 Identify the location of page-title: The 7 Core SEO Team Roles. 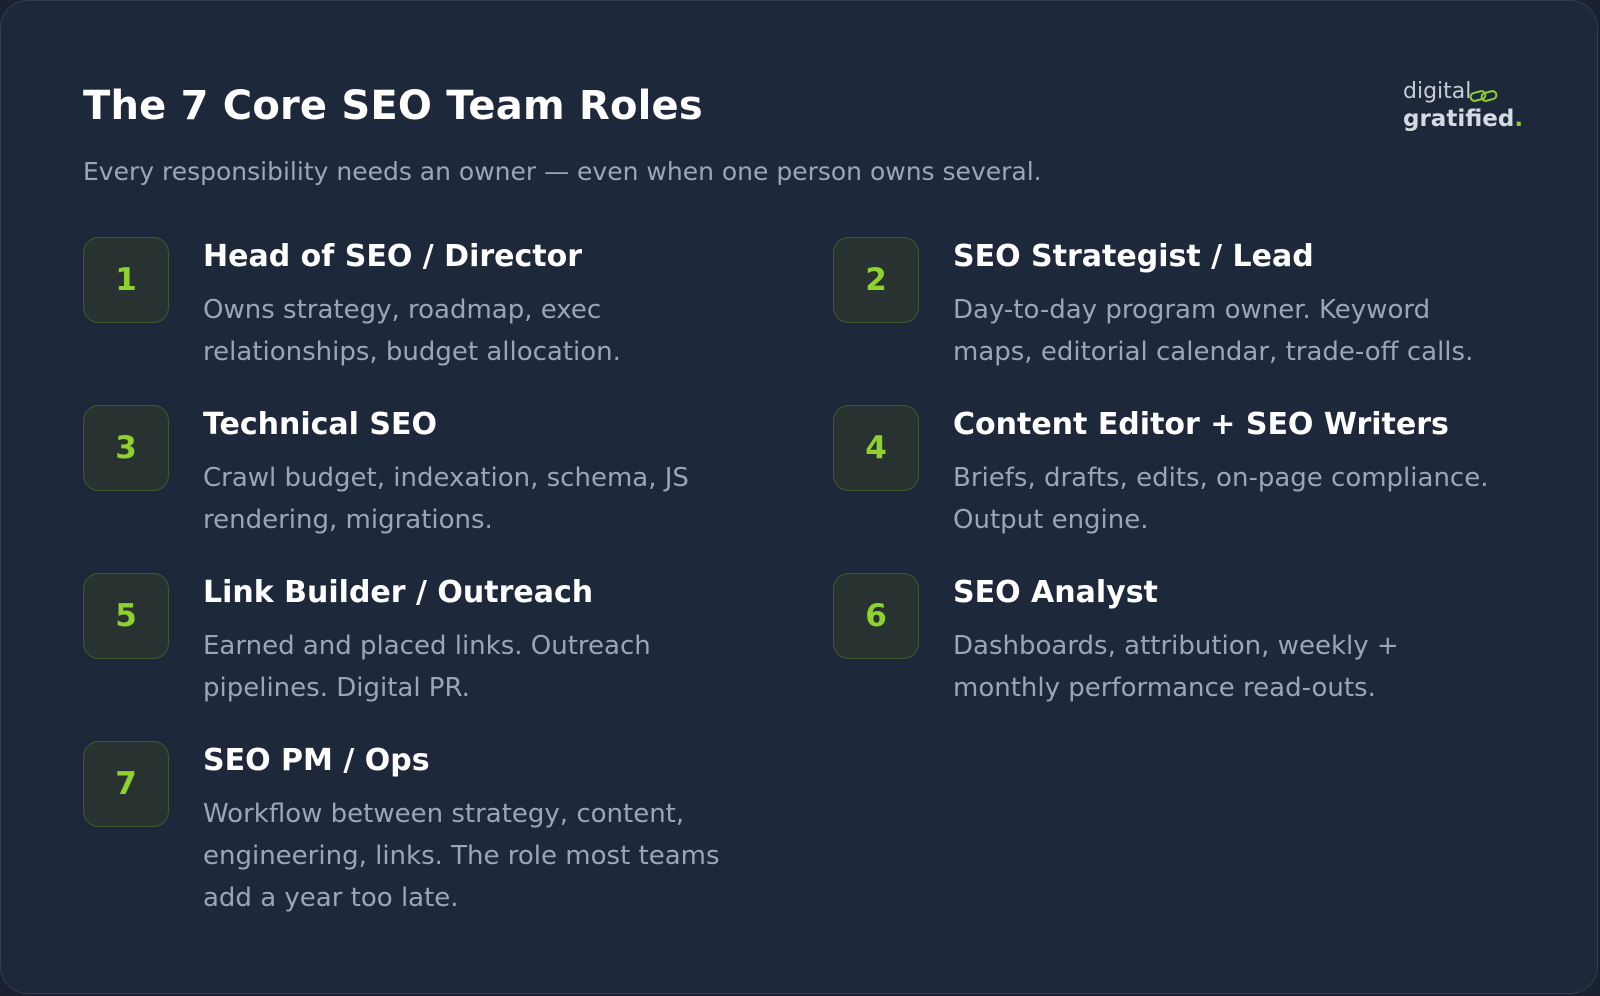
(393, 106).